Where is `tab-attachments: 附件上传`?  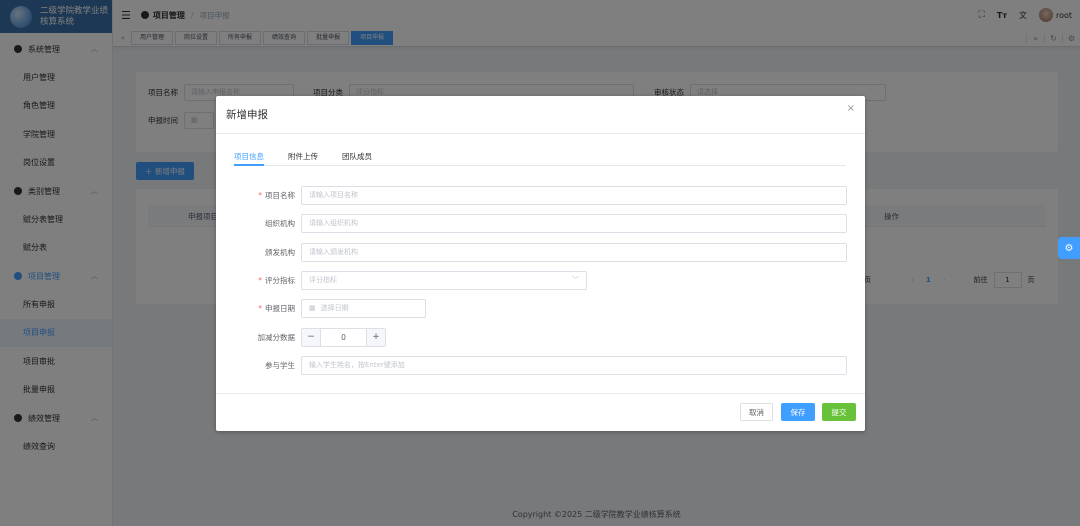
tab-attachments: 附件上传 is located at coordinates (303, 158).